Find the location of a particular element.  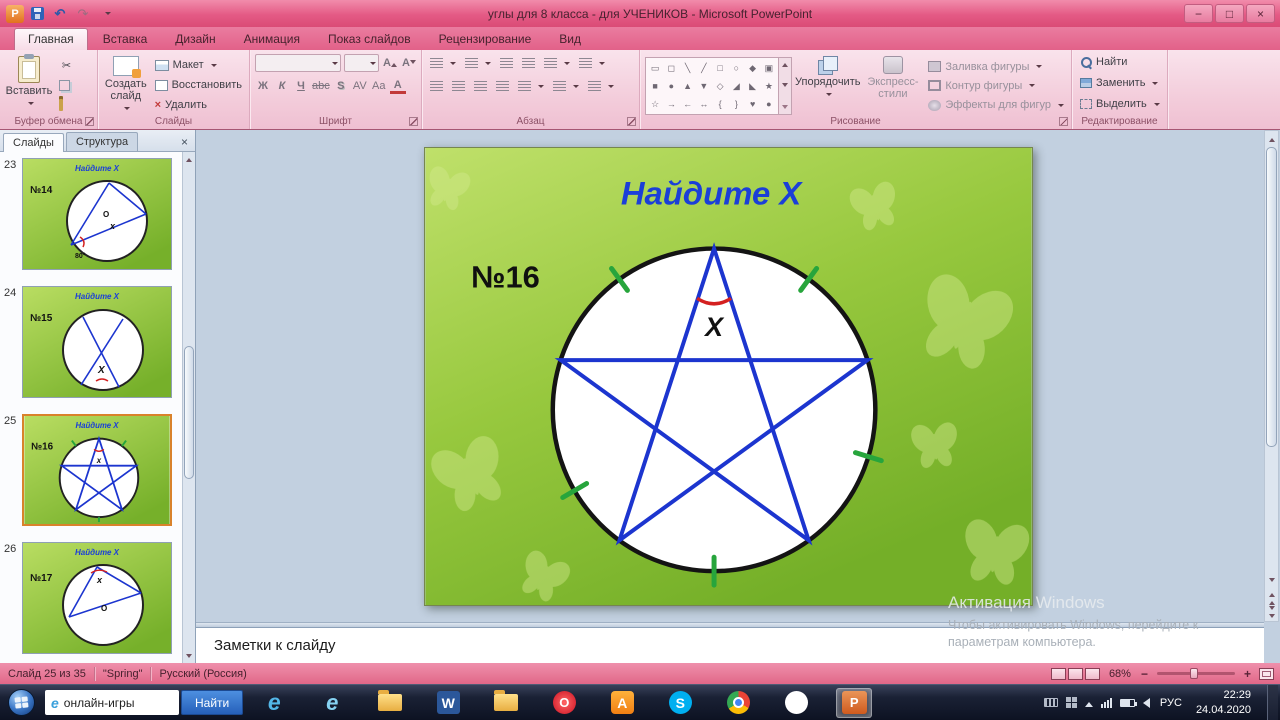

shape-icon: ← is located at coordinates (687, 104).